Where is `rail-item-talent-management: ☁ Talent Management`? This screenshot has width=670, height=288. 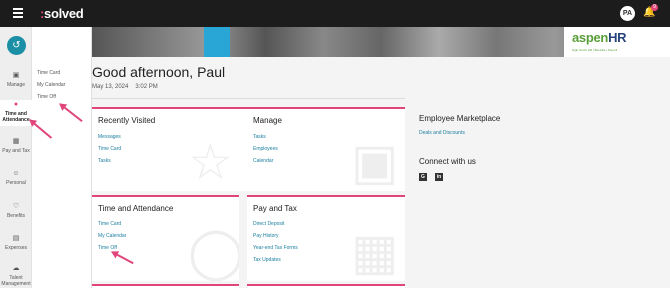
rail-item-talent-management: ☁ Talent Management is located at coordinates (16, 276).